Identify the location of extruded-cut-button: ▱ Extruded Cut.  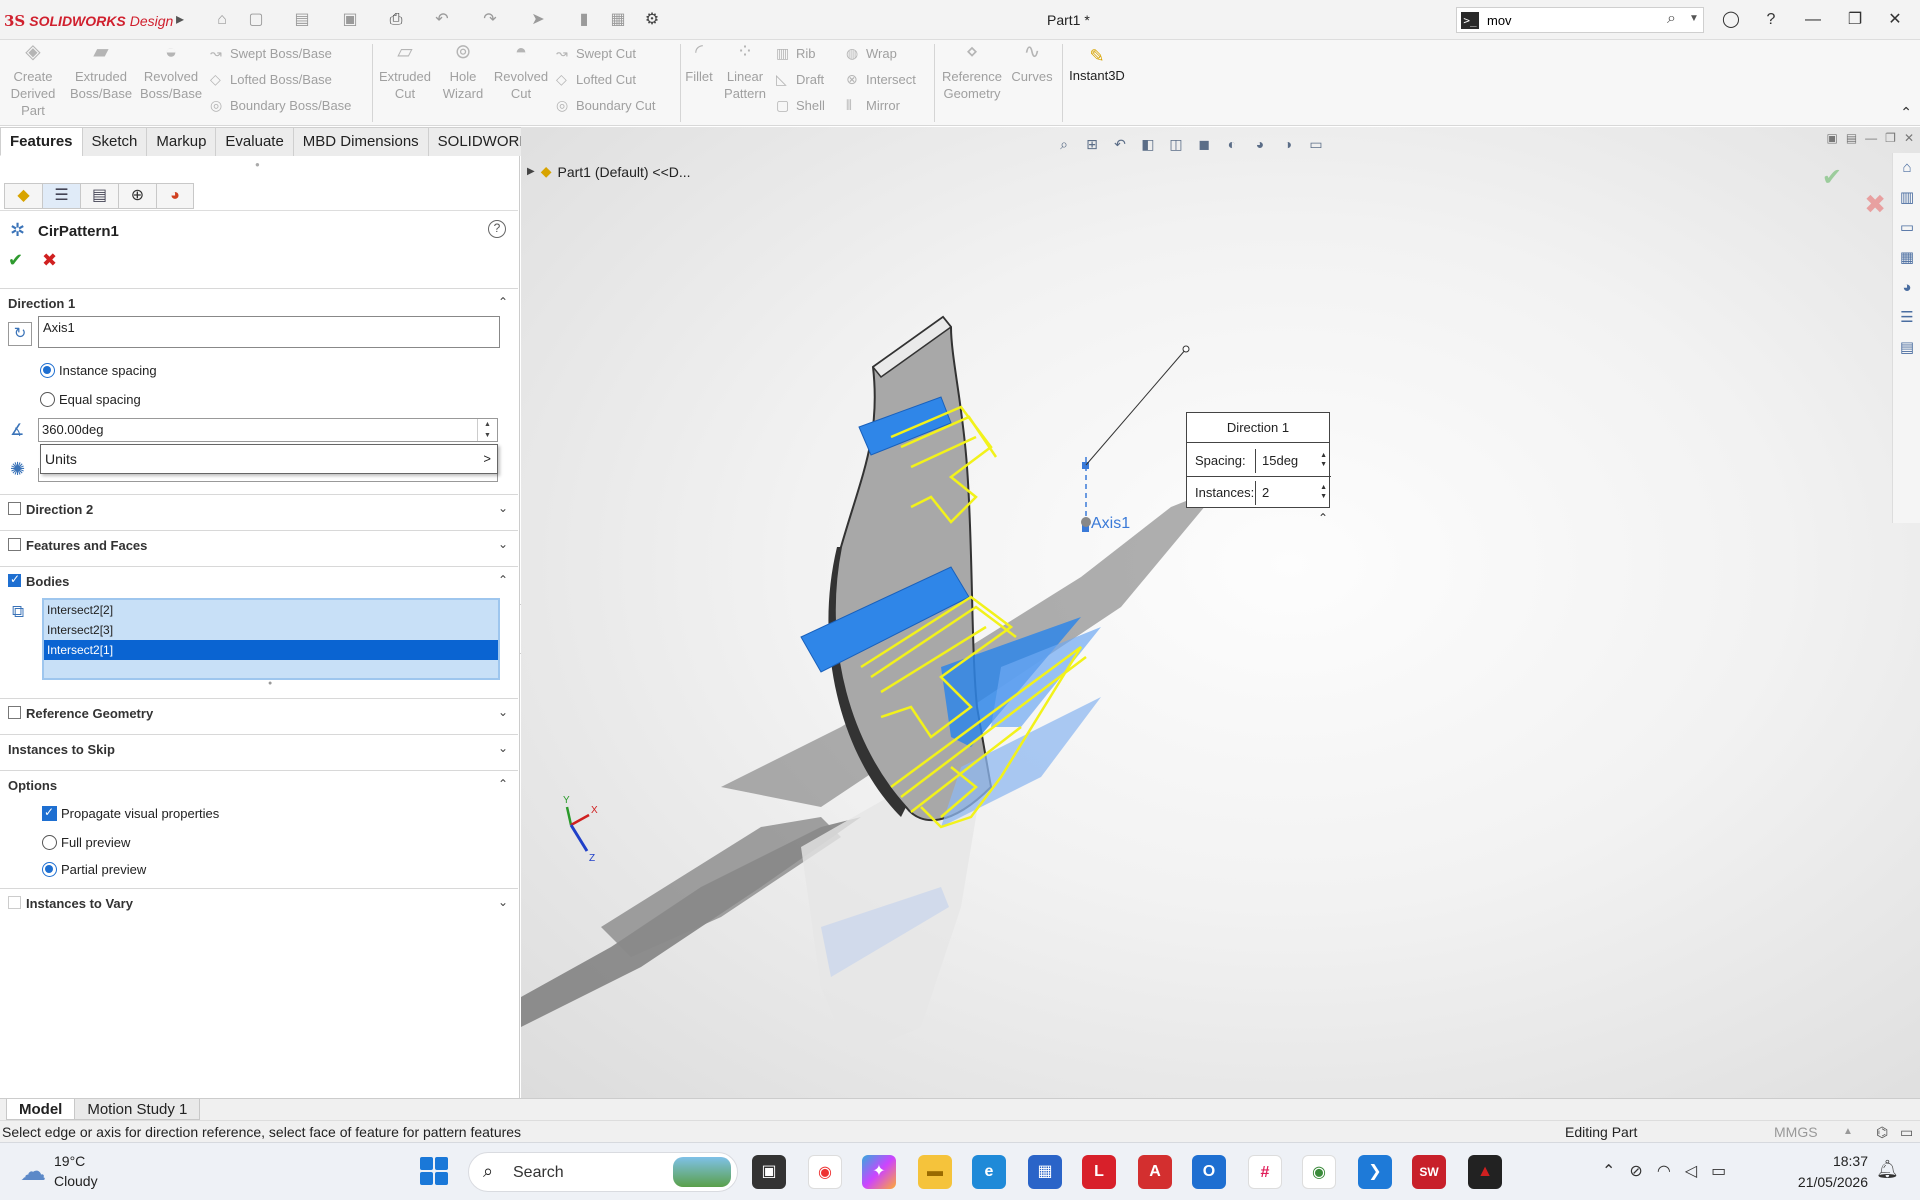
(405, 72).